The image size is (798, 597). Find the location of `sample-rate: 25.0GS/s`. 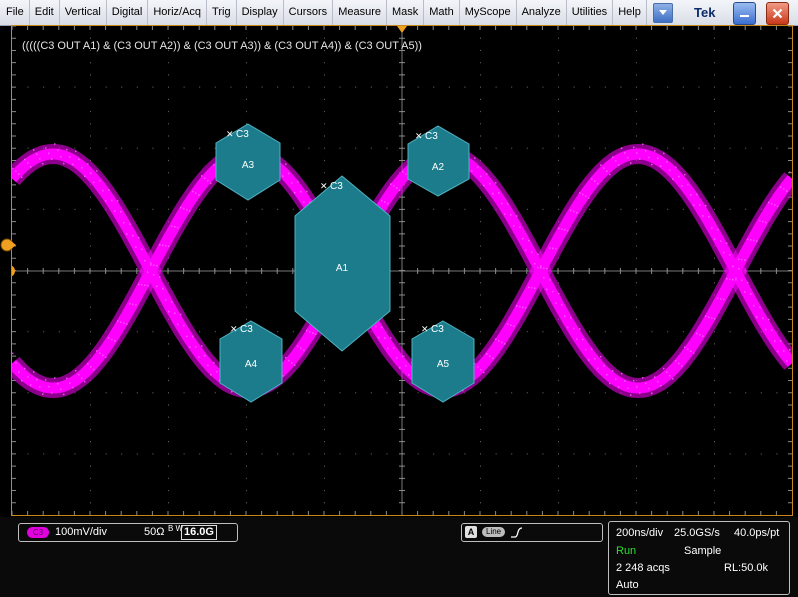

sample-rate: 25.0GS/s is located at coordinates (697, 533).